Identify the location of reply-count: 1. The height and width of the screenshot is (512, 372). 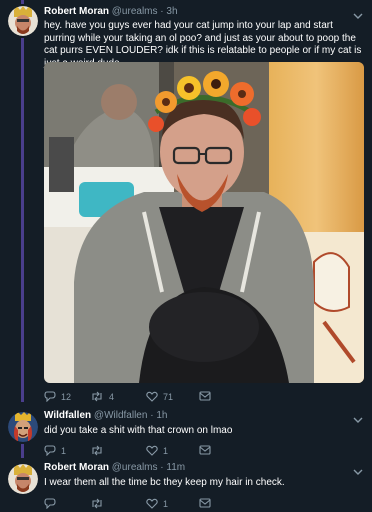
(64, 450).